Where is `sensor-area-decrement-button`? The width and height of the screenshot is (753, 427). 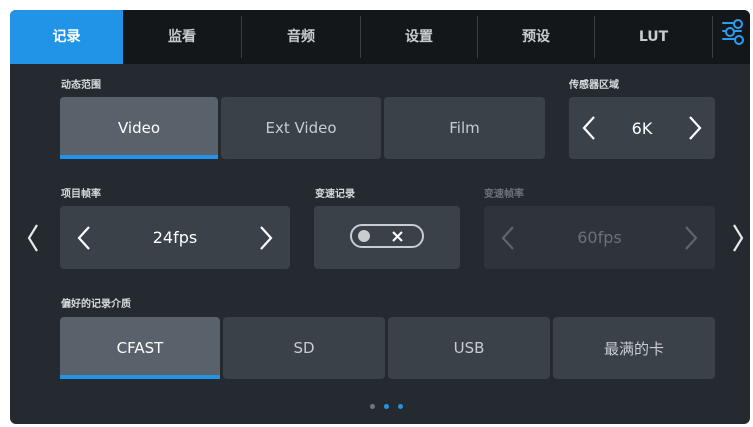
sensor-area-decrement-button is located at coordinates (589, 128).